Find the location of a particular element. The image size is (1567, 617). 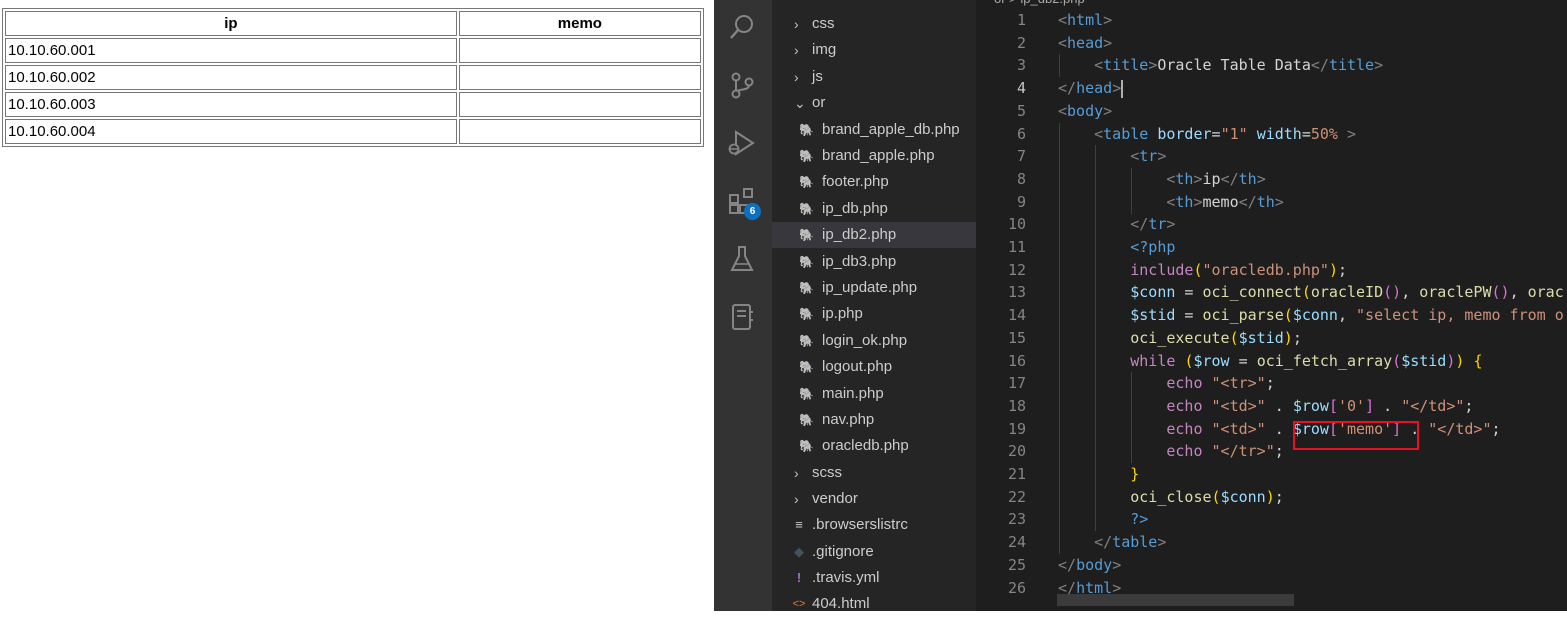

tree-file: 🐘 brand_apple_db.php is located at coordinates (874, 130).